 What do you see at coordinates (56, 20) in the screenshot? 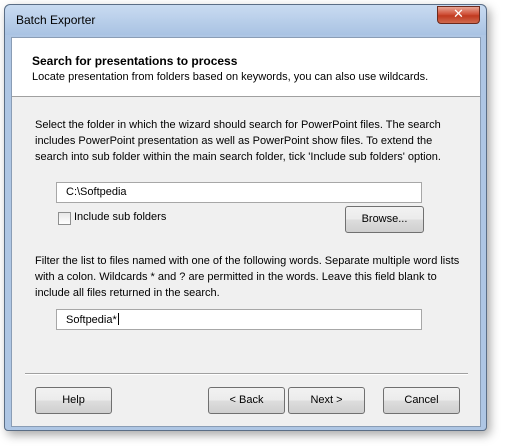
I see `window-title: Batch Exporter` at bounding box center [56, 20].